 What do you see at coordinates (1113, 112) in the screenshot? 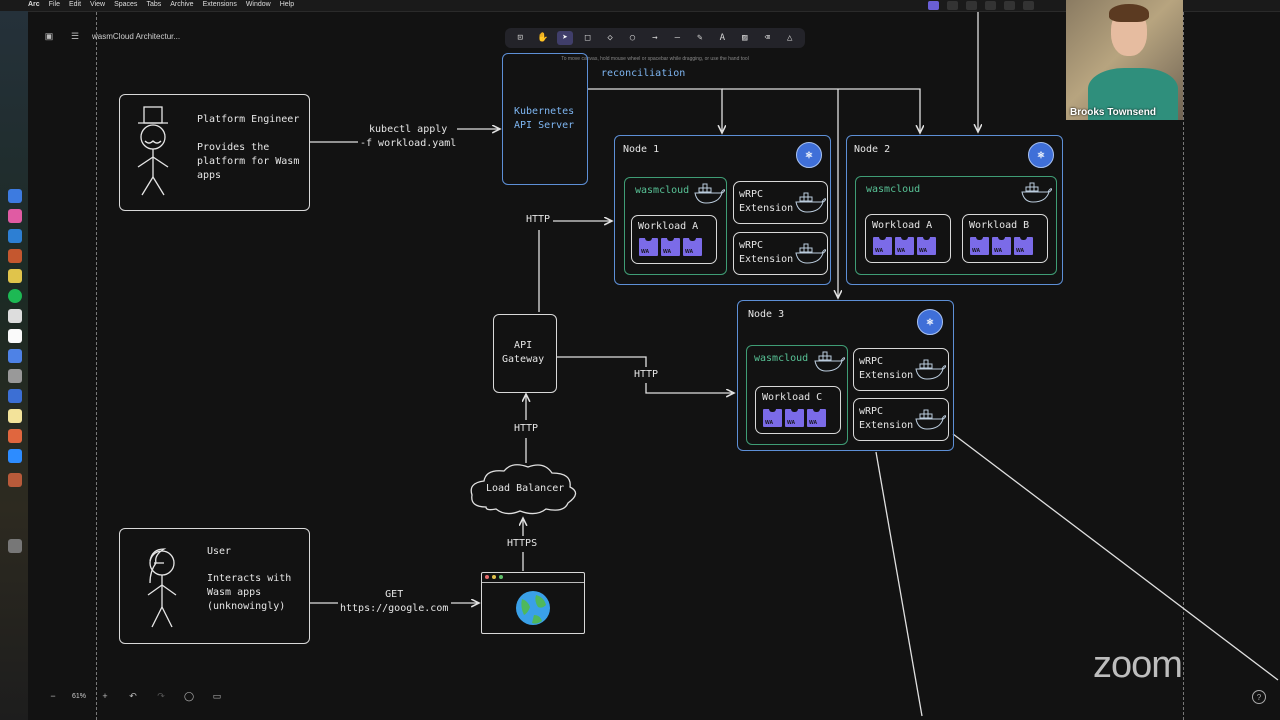
I see `participant-name: Brooks Townsend` at bounding box center [1113, 112].